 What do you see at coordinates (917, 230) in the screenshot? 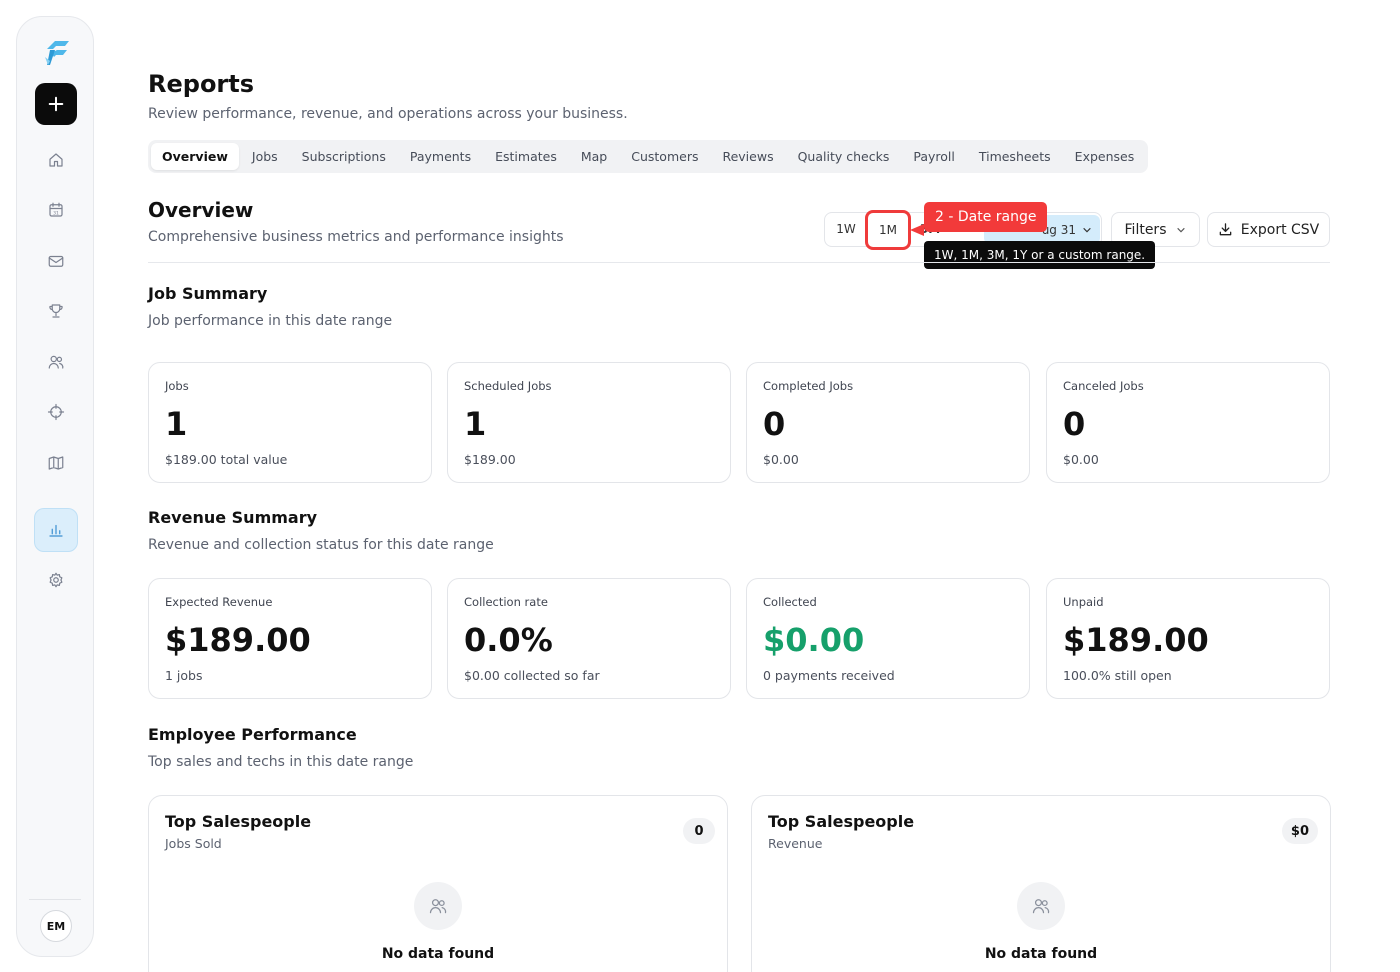
I see `callout-arrow` at bounding box center [917, 230].